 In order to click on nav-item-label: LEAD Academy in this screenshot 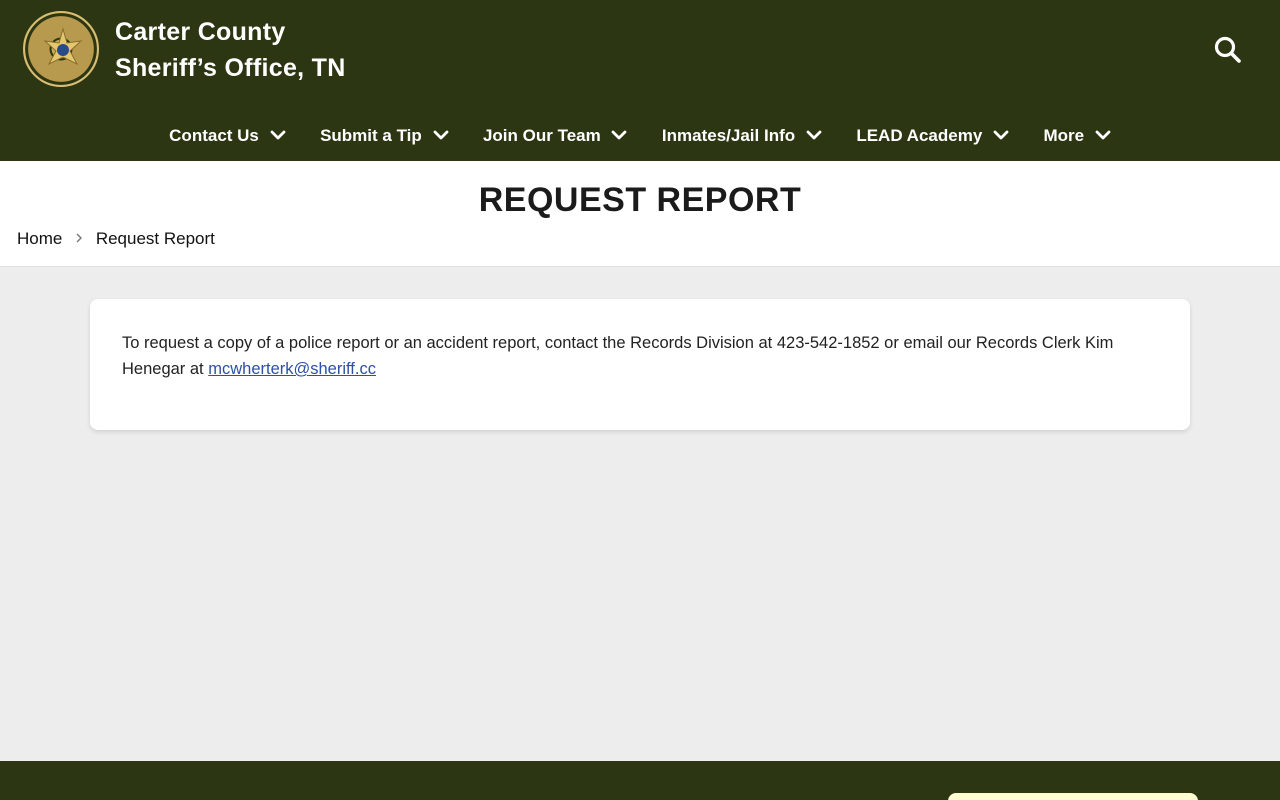, I will do `click(919, 135)`.